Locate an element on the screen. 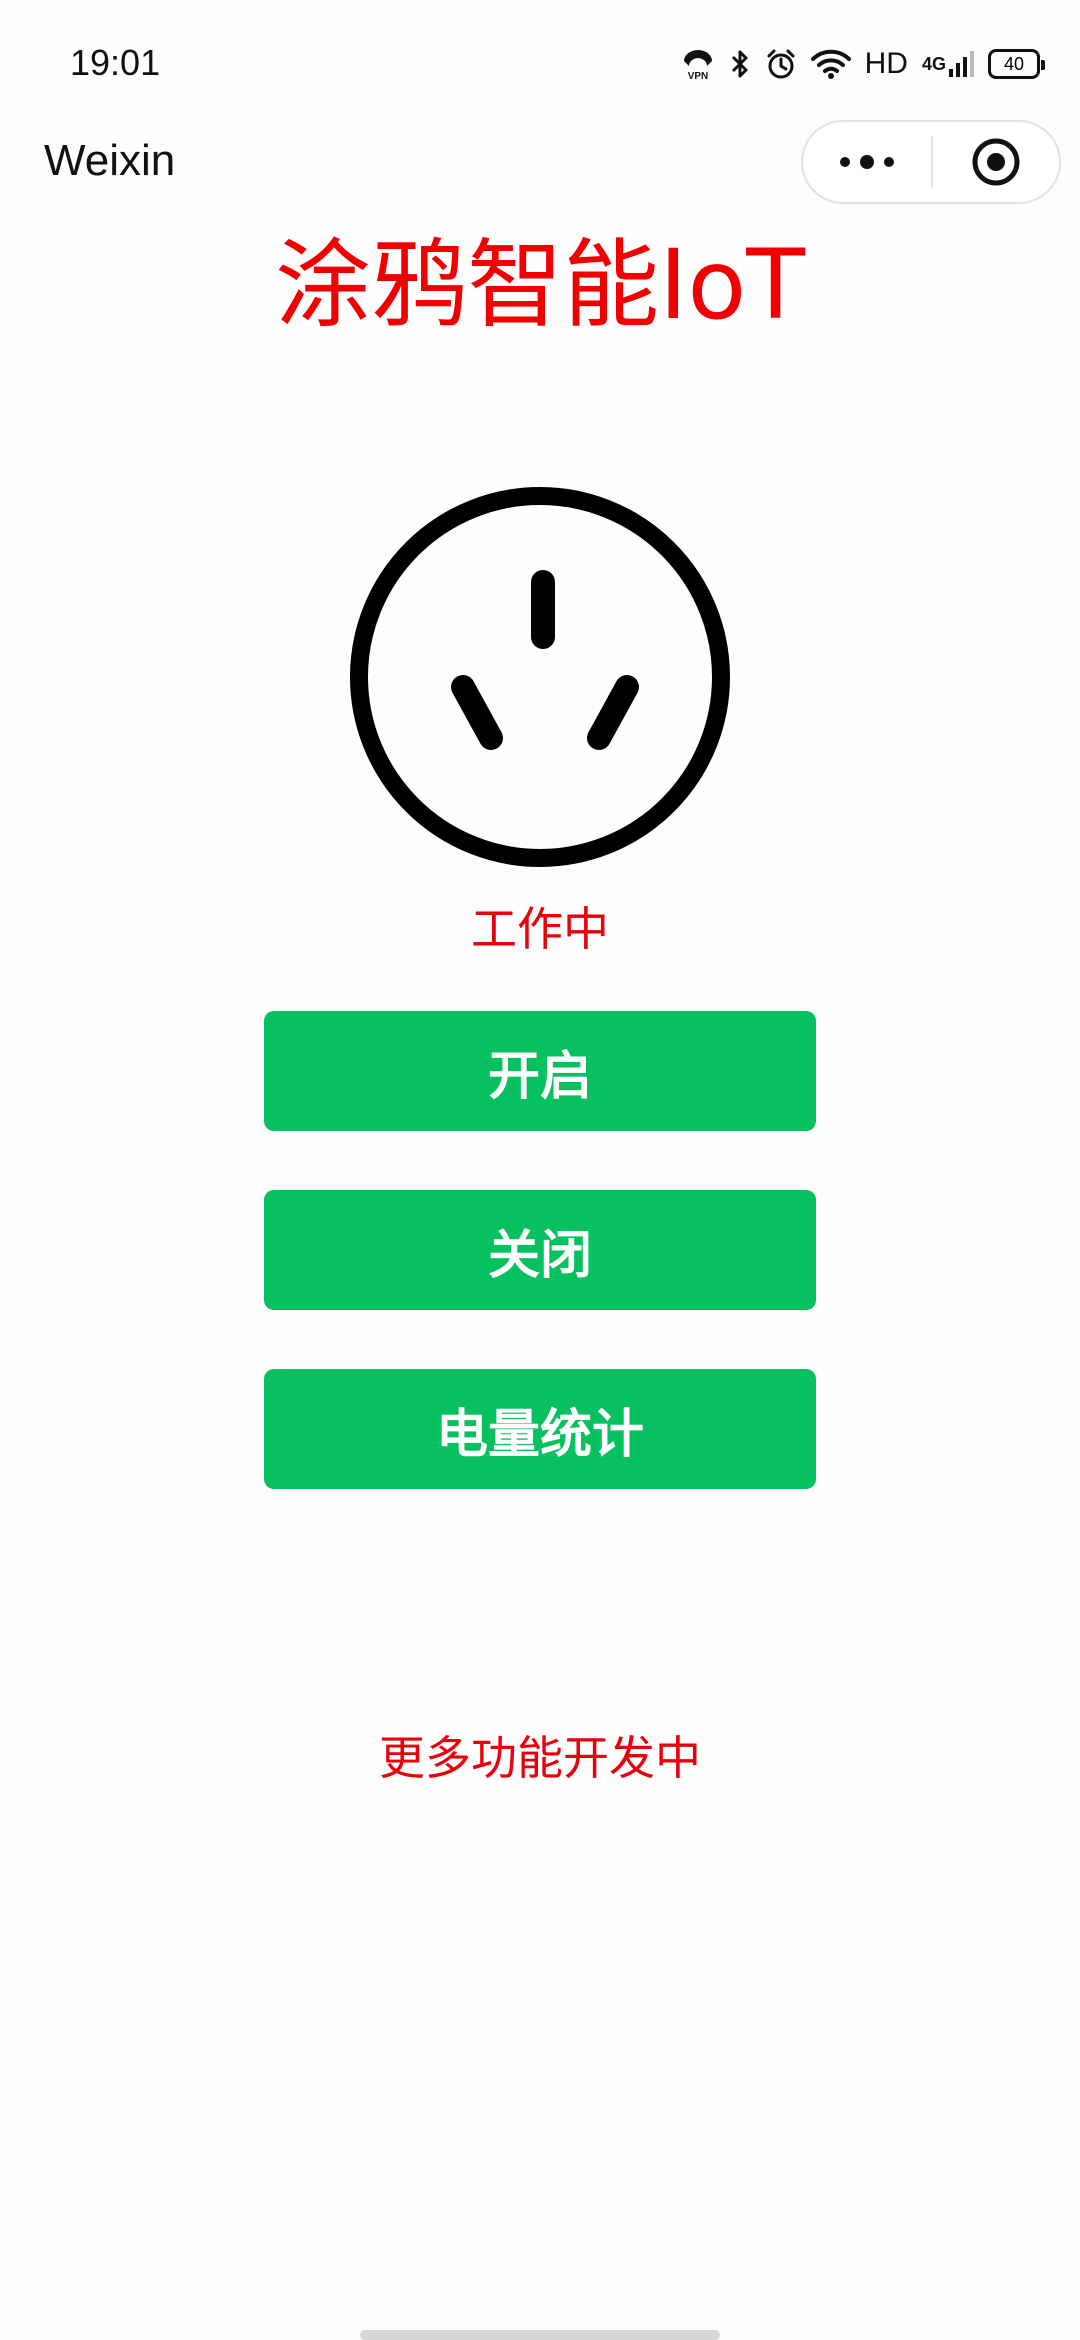  hd-label: HD is located at coordinates (886, 63).